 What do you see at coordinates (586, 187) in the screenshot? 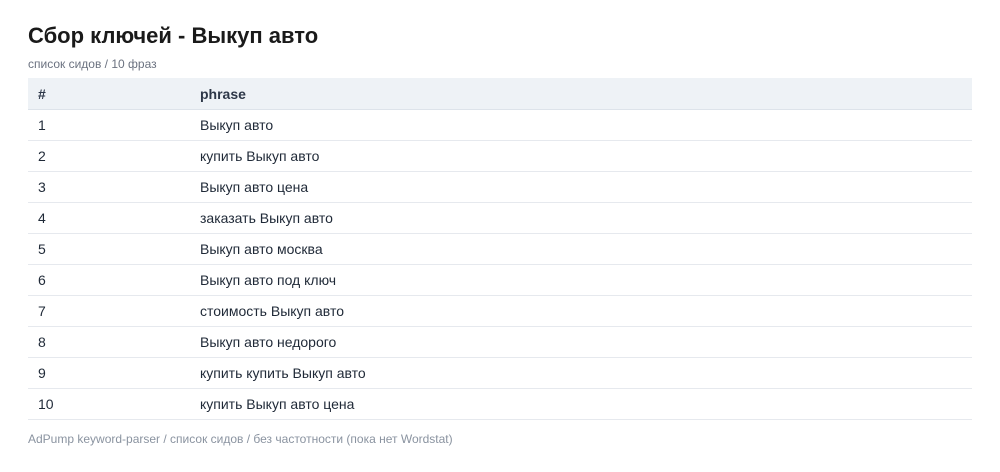
I see `row-phrase: Выкуп авто цена` at bounding box center [586, 187].